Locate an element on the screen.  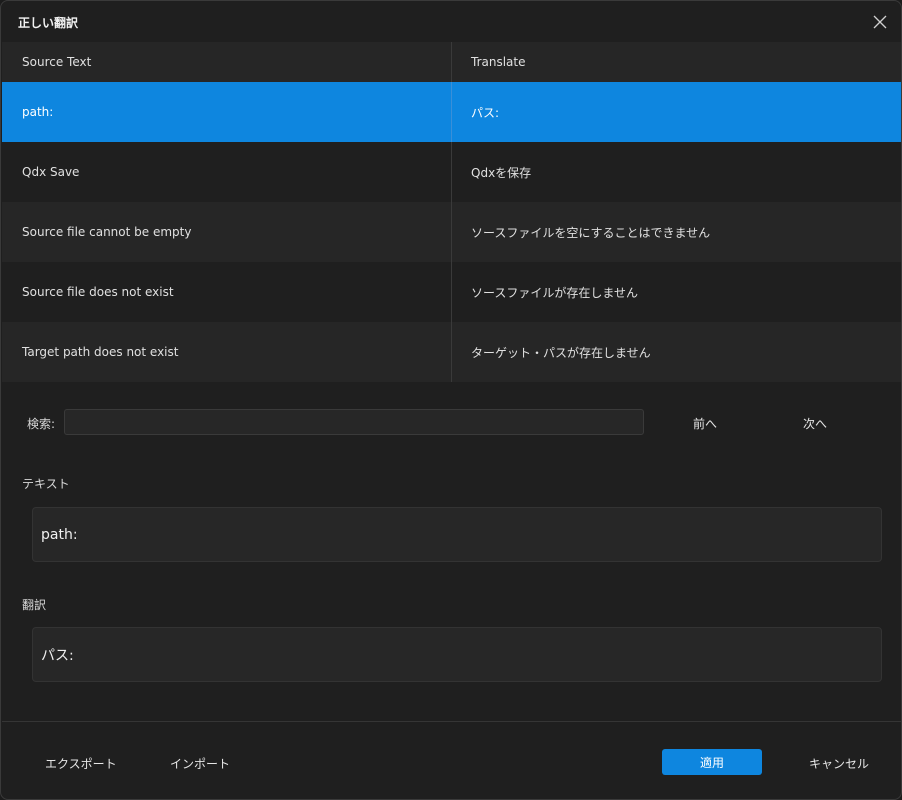
source-text-value: path: is located at coordinates (59, 534).